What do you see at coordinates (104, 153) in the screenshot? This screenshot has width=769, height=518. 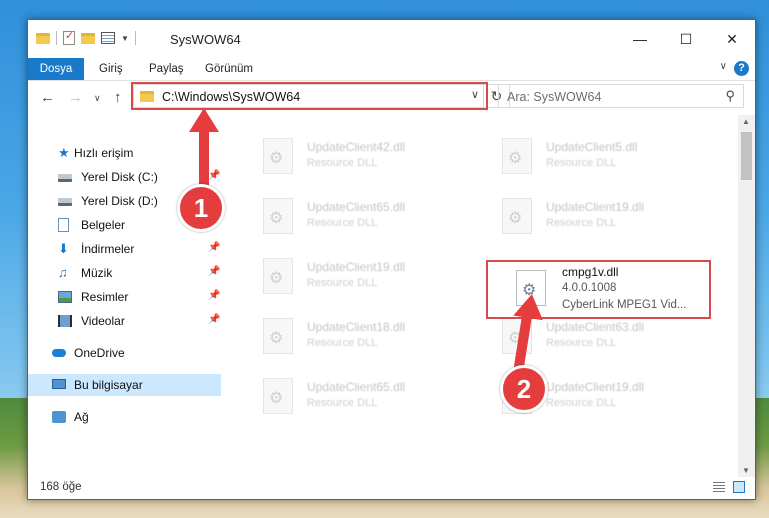 I see `sidebar-item-label: Hızlı erişim` at bounding box center [104, 153].